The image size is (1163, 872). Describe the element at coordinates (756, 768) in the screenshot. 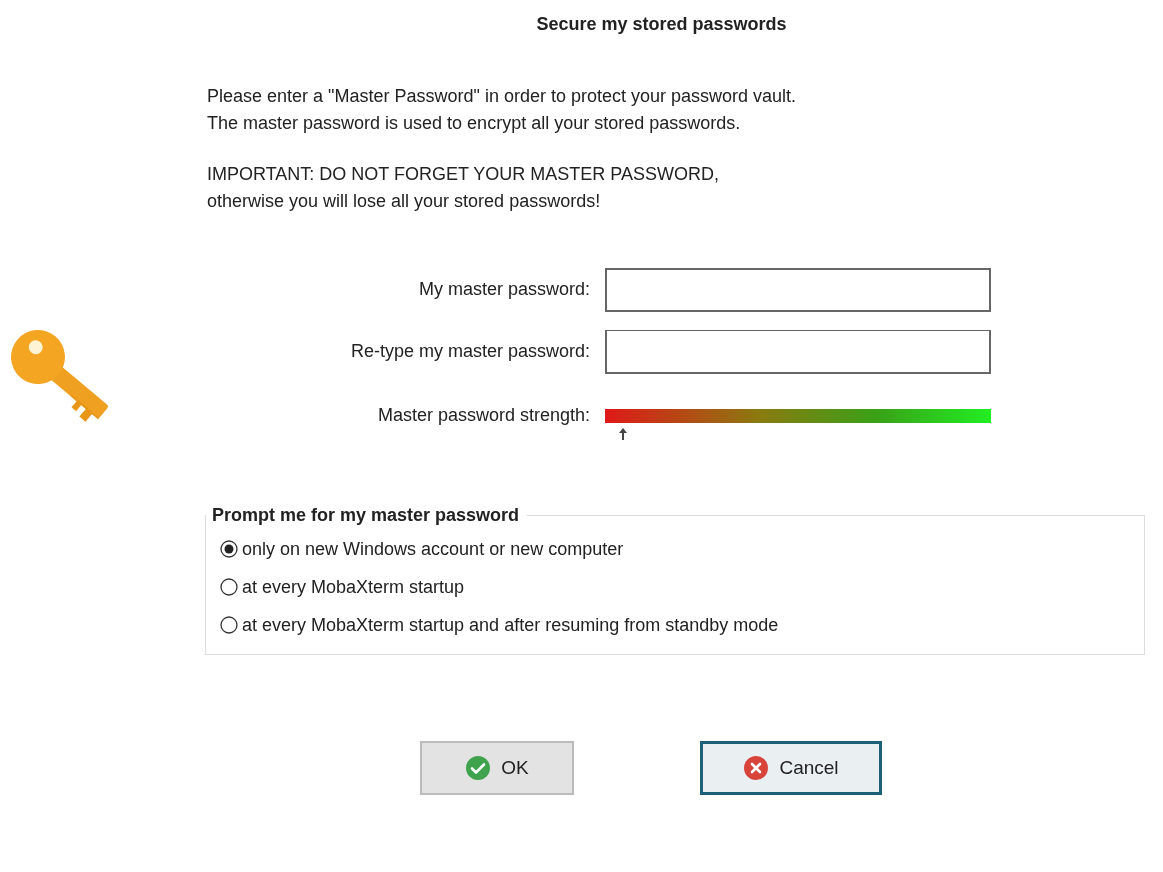

I see `close-icon` at that location.